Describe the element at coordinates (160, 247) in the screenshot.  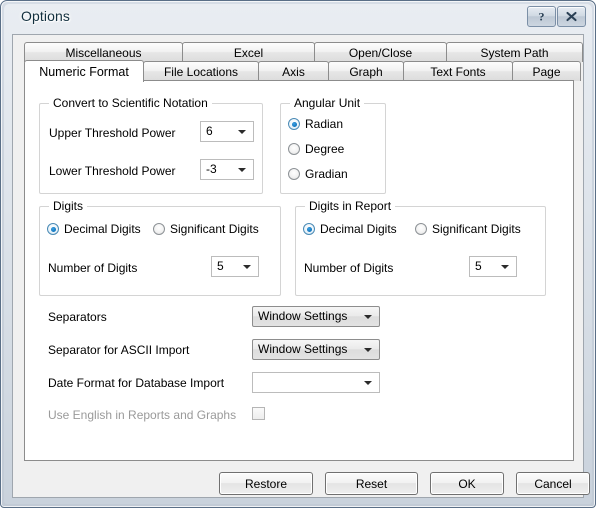
I see `group-digits: Digits` at that location.